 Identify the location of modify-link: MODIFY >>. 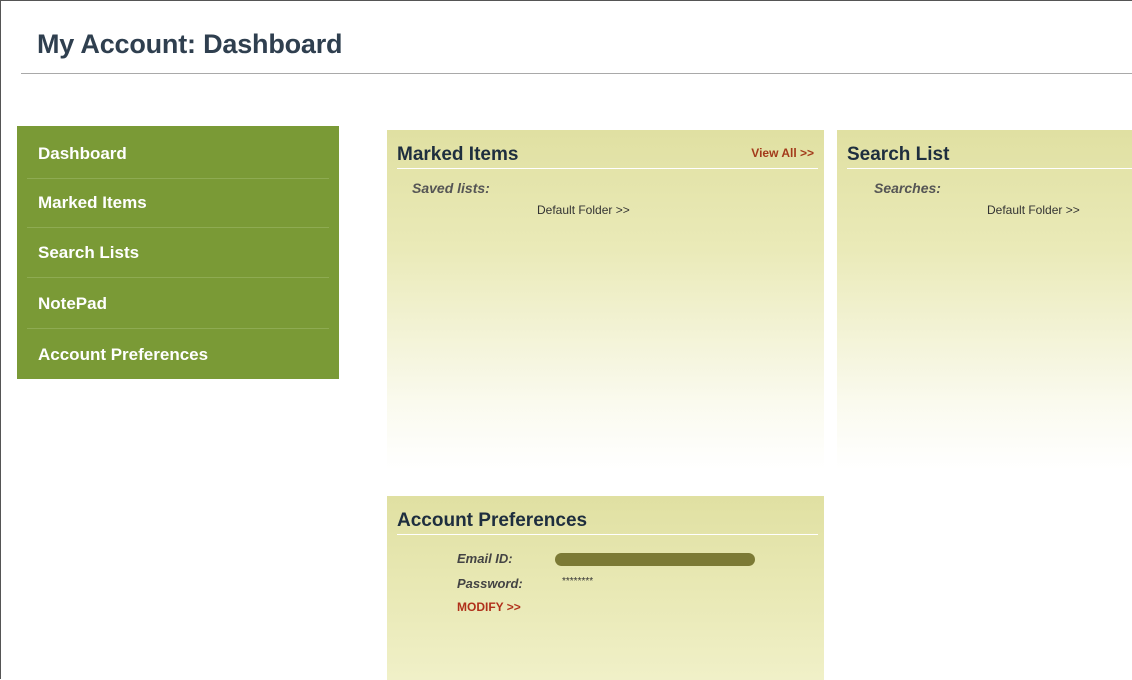
(489, 607).